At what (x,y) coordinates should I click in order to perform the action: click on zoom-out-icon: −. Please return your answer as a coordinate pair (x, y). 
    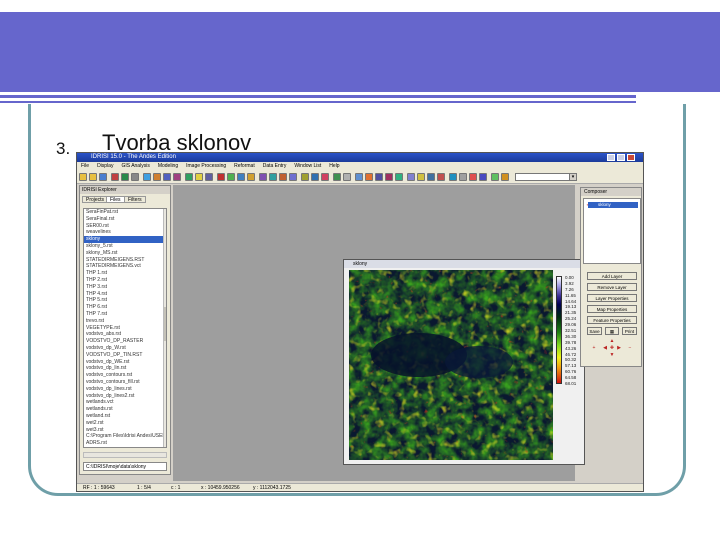
    Looking at the image, I should click on (630, 348).